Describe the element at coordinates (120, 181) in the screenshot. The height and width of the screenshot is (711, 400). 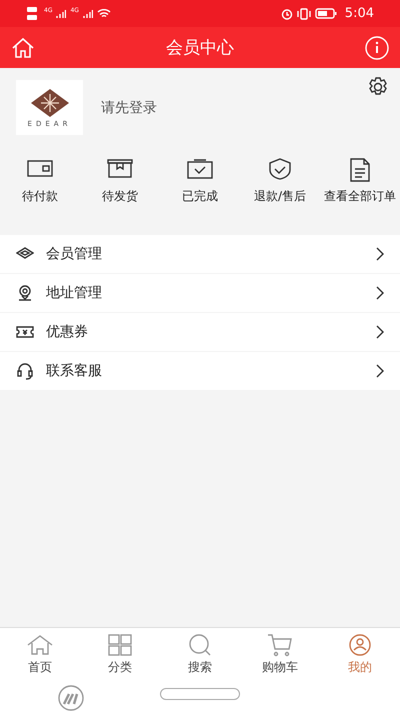
I see `order-status-button: 待发货` at that location.